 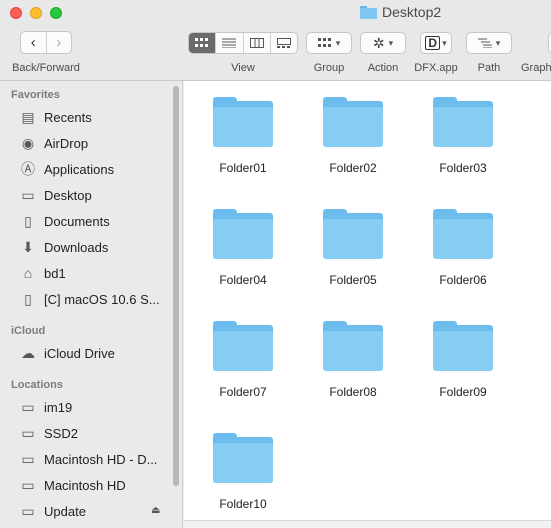 What do you see at coordinates (28, 298) in the screenshot?
I see `document-icon: ▯` at bounding box center [28, 298].